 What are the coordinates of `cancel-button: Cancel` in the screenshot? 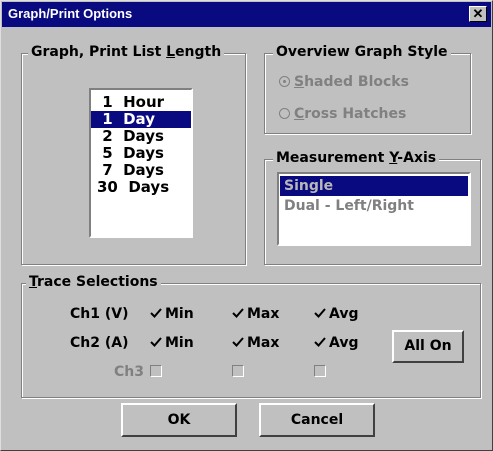 It's located at (317, 420).